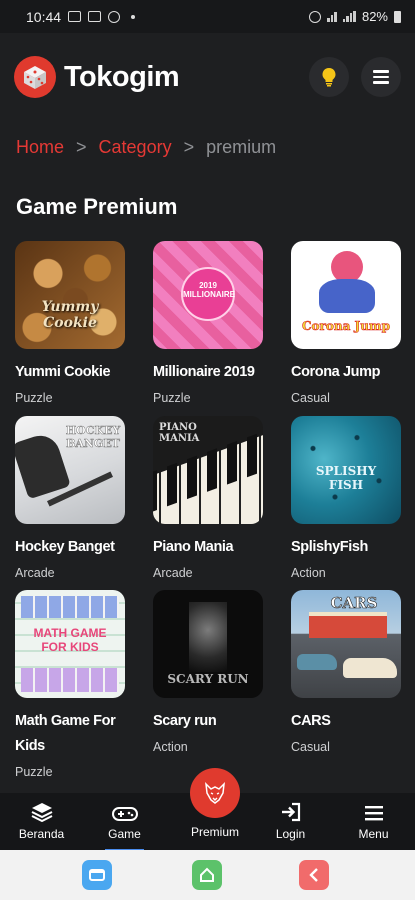 Image resolution: width=415 pixels, height=900 pixels. I want to click on breadcrumb-current: premium, so click(241, 147).